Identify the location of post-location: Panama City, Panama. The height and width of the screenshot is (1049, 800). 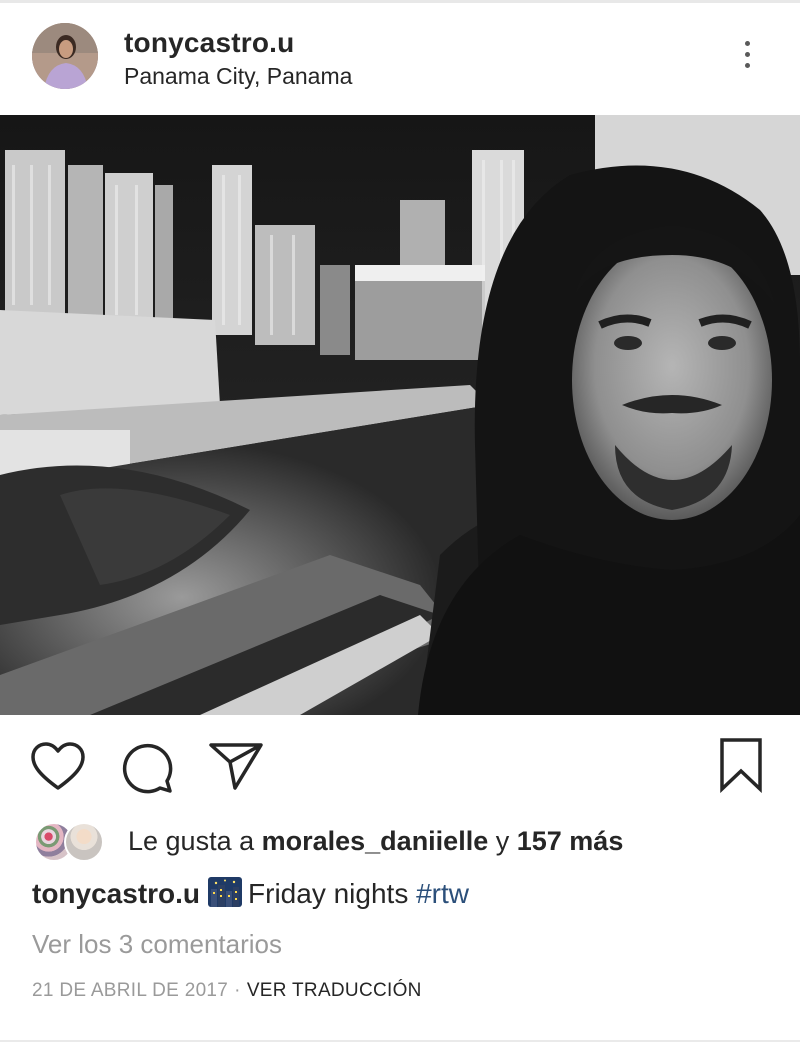
(238, 76).